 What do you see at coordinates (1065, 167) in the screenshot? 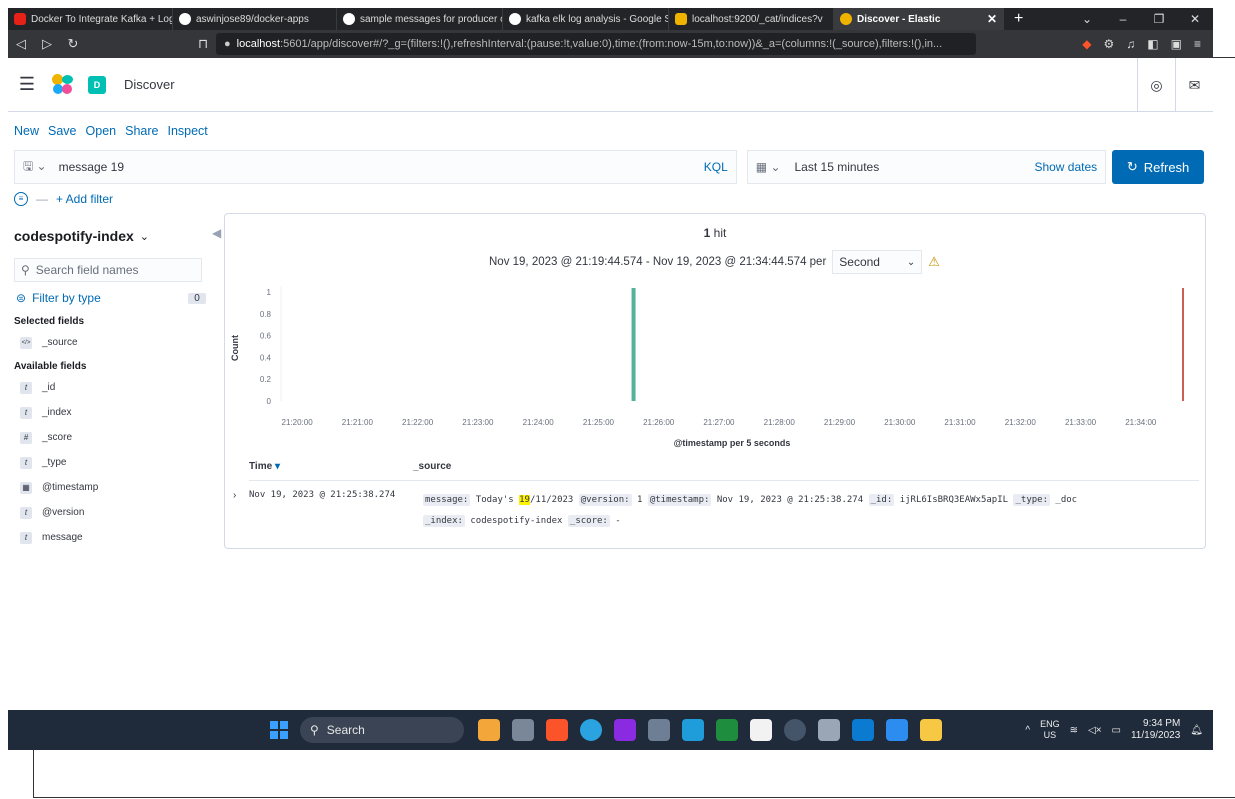
I see `show-dates-button: Show dates` at bounding box center [1065, 167].